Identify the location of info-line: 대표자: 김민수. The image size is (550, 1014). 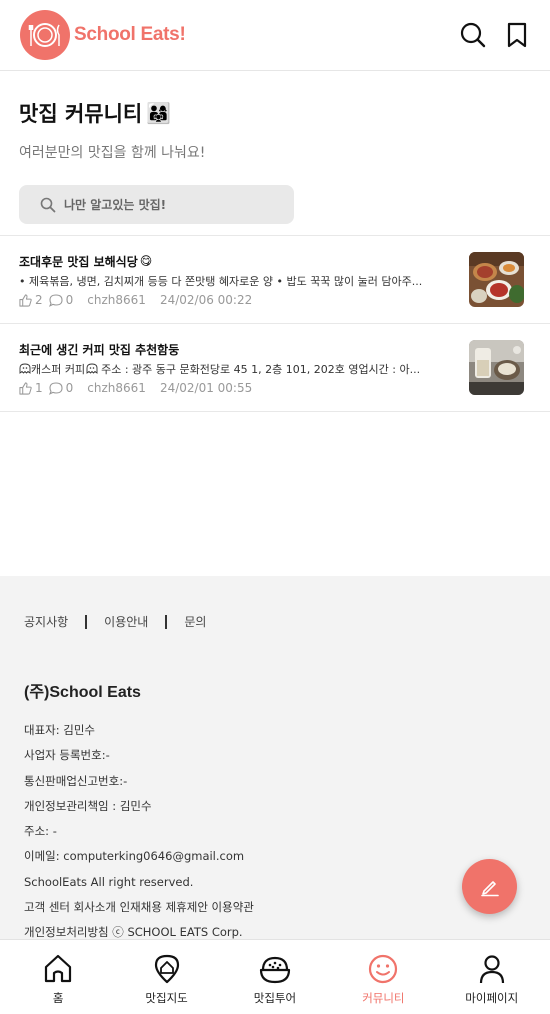
(60, 730).